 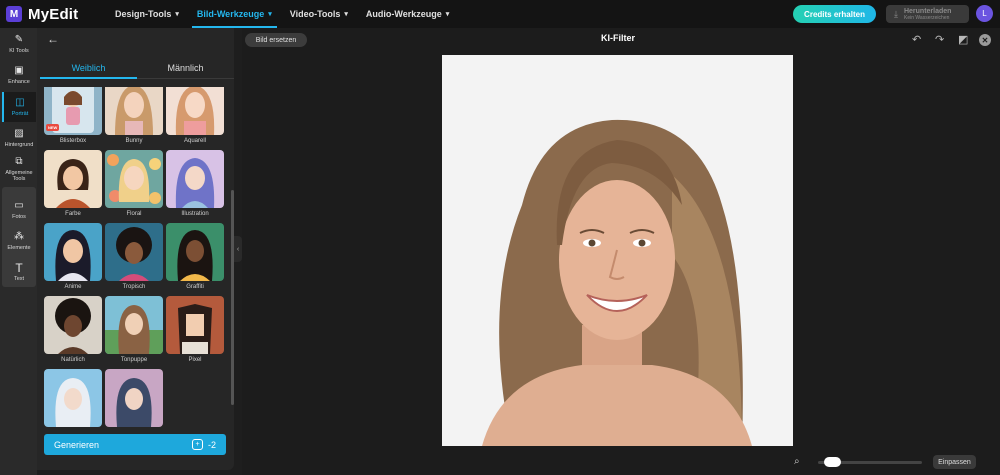 I want to click on undo-icon: ↶, so click(x=916, y=39).